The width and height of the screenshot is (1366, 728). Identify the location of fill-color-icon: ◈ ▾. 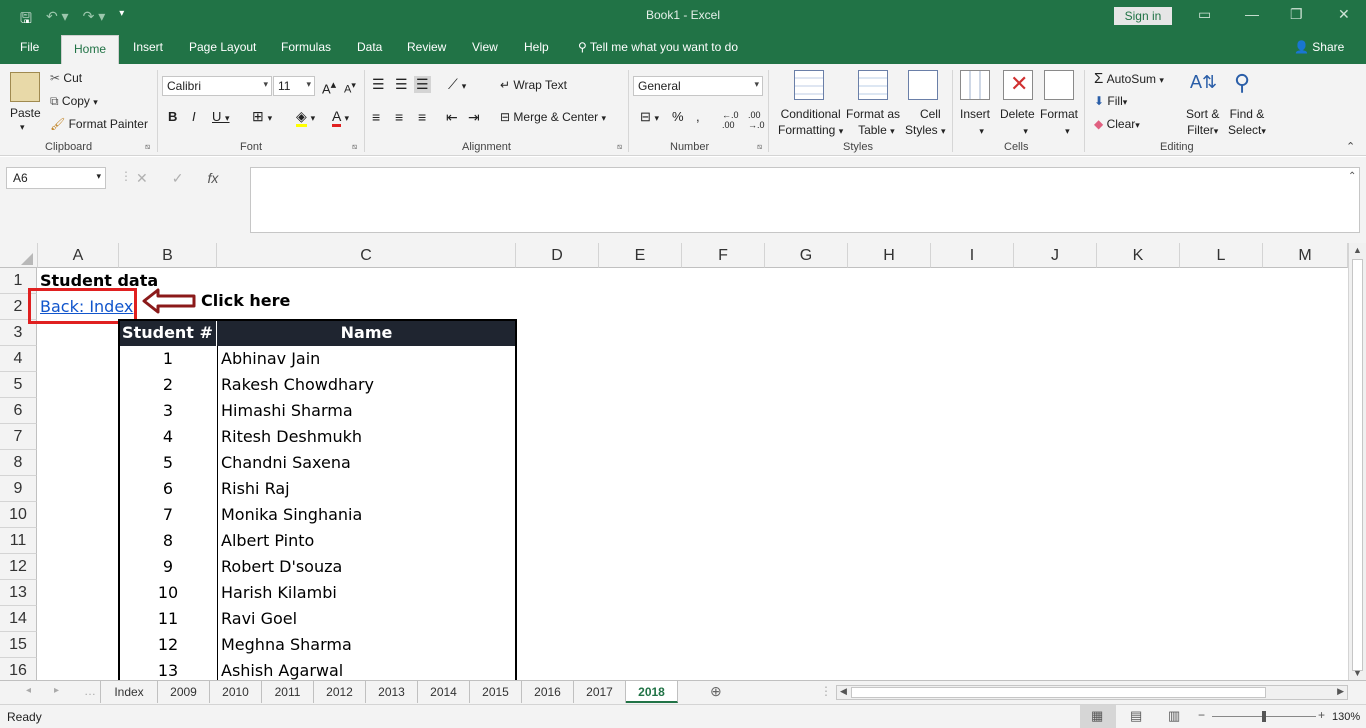
(305, 117).